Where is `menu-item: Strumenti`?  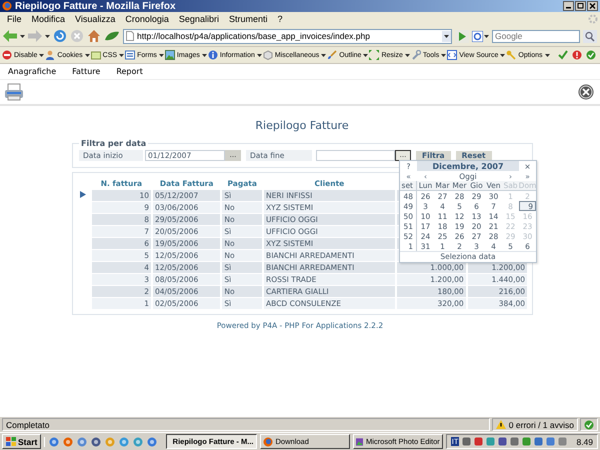 menu-item: Strumenti is located at coordinates (248, 19).